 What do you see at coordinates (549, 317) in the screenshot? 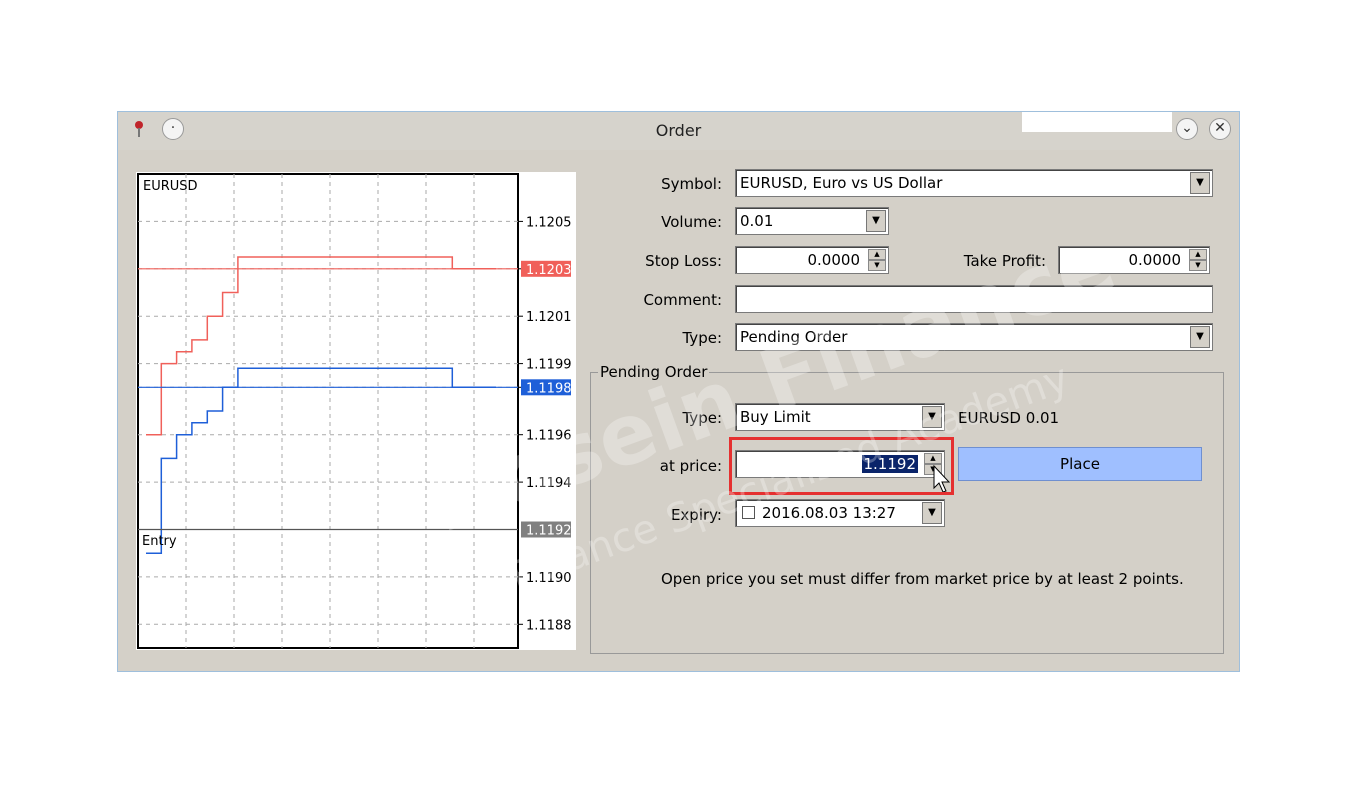
I see `y-tick-label: 1.1201` at bounding box center [549, 317].